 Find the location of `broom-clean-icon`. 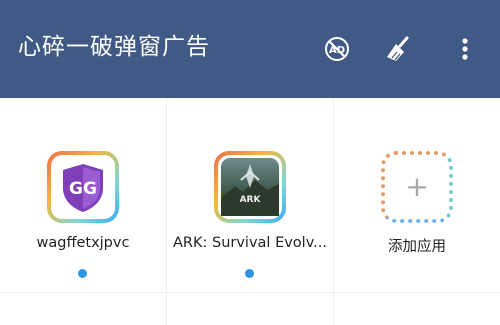

broom-clean-icon is located at coordinates (399, 49).